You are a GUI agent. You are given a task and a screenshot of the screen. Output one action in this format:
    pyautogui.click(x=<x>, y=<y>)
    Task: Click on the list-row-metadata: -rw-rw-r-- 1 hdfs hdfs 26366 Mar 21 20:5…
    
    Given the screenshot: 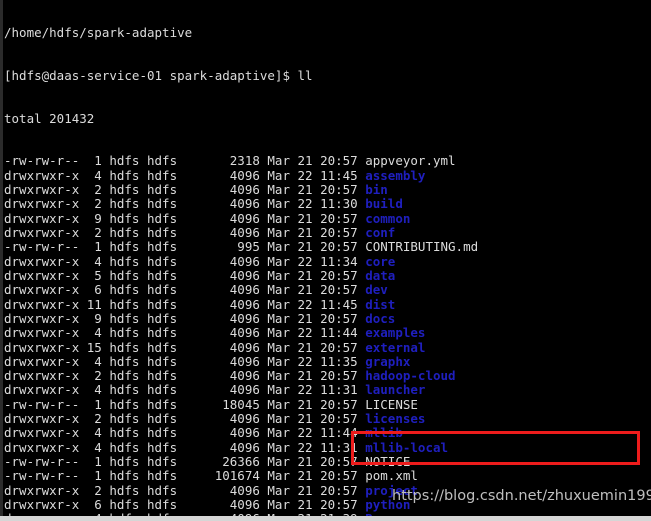 What is the action you would take?
    pyautogui.click(x=185, y=461)
    